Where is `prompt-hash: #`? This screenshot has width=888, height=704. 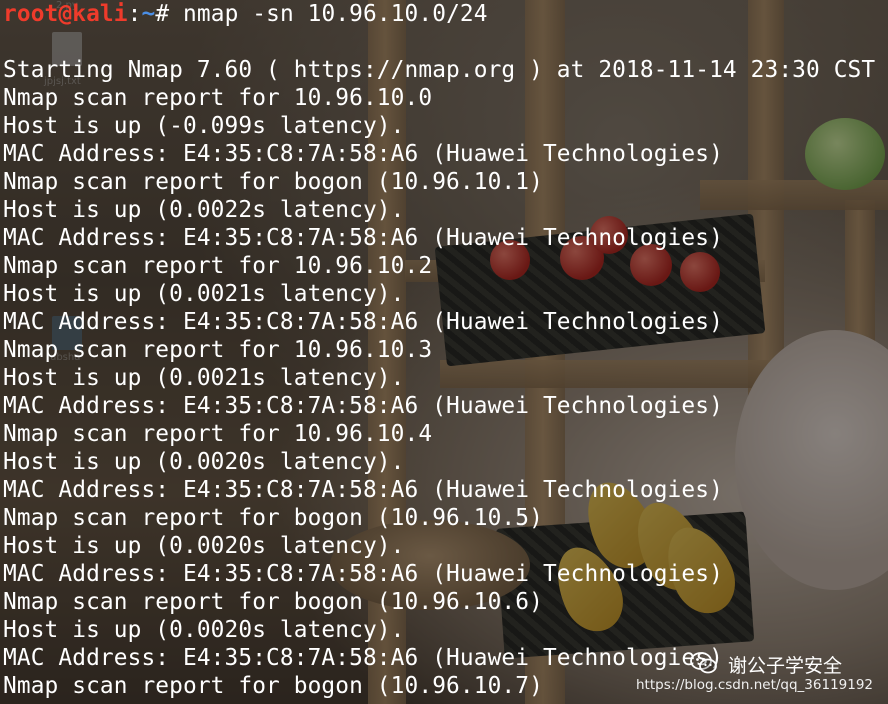 prompt-hash: # is located at coordinates (169, 14).